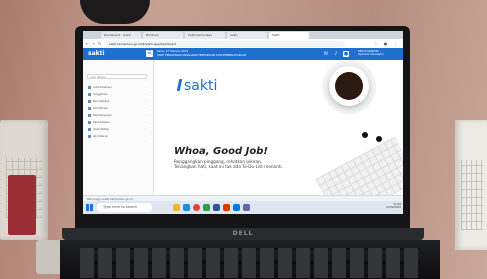 The height and width of the screenshot is (279, 487). I want to click on system-tray: 11:52 27/02/2023, so click(373, 206).